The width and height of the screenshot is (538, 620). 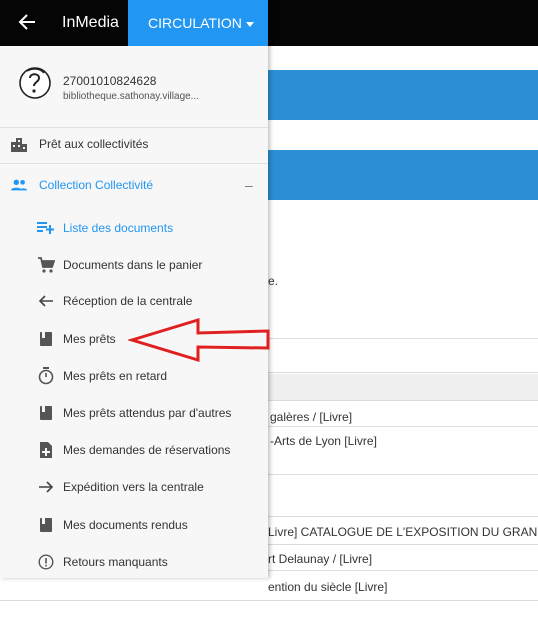 I want to click on nav-group-collection-collectivite: Collection Collectivité –, so click(x=134, y=185).